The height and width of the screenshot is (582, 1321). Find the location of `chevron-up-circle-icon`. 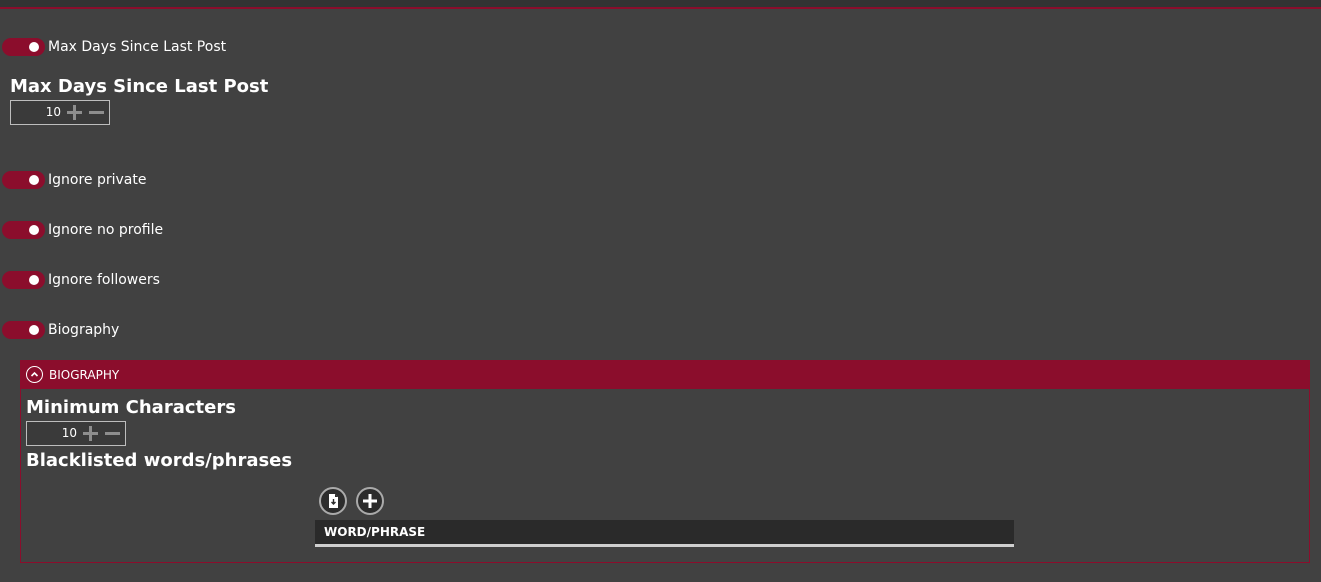

chevron-up-circle-icon is located at coordinates (34, 374).